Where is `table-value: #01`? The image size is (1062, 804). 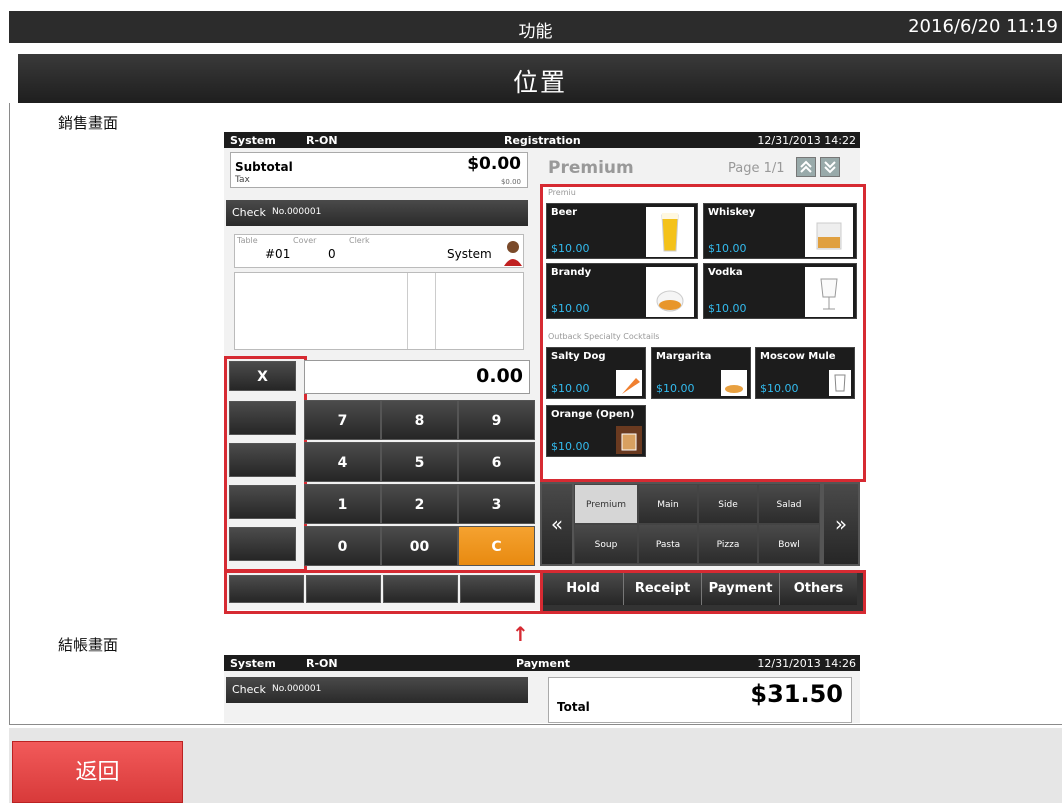 table-value: #01 is located at coordinates (278, 254).